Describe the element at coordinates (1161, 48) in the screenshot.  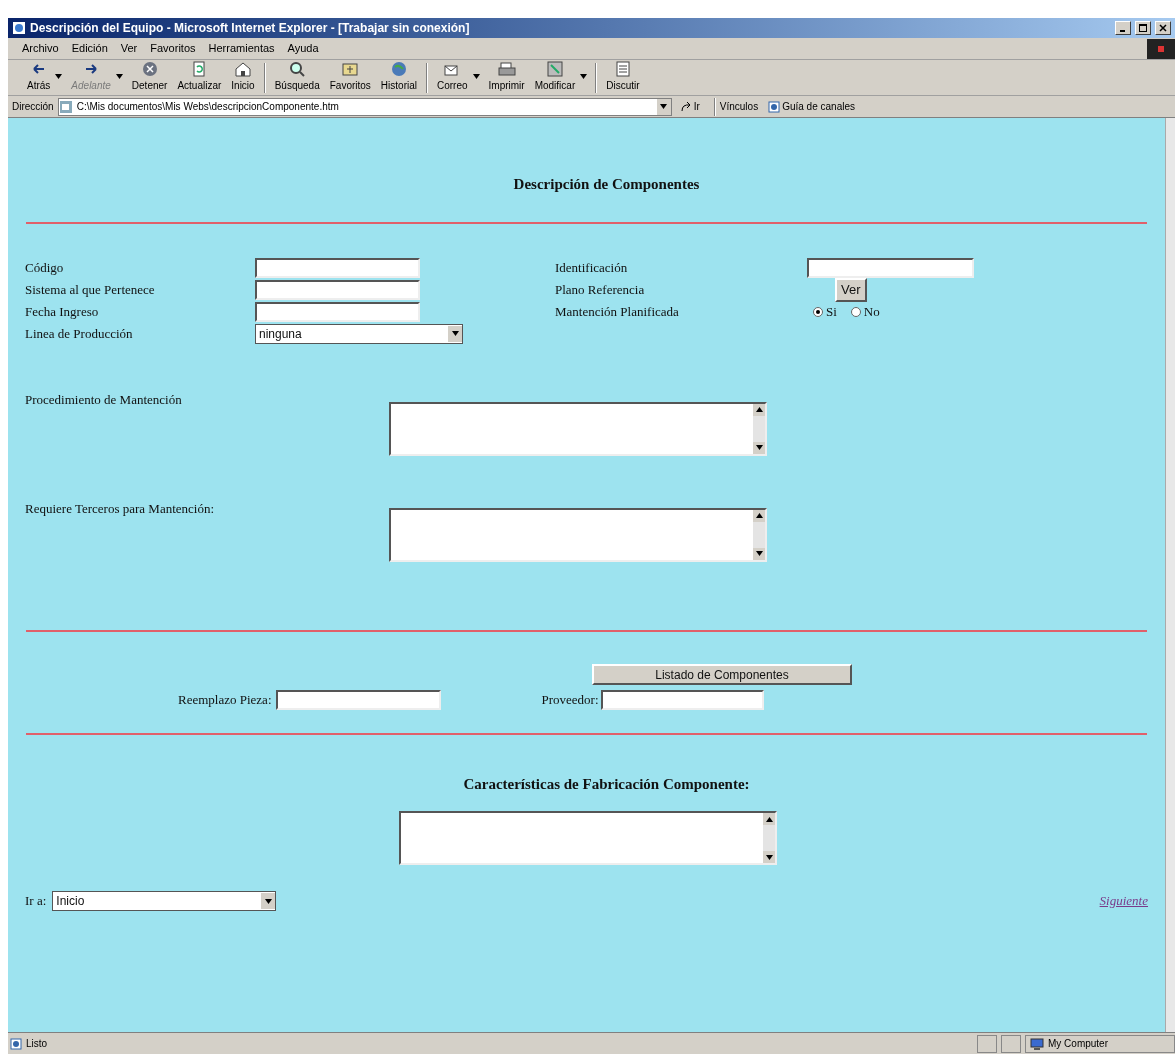
I see `throbber-logo` at that location.